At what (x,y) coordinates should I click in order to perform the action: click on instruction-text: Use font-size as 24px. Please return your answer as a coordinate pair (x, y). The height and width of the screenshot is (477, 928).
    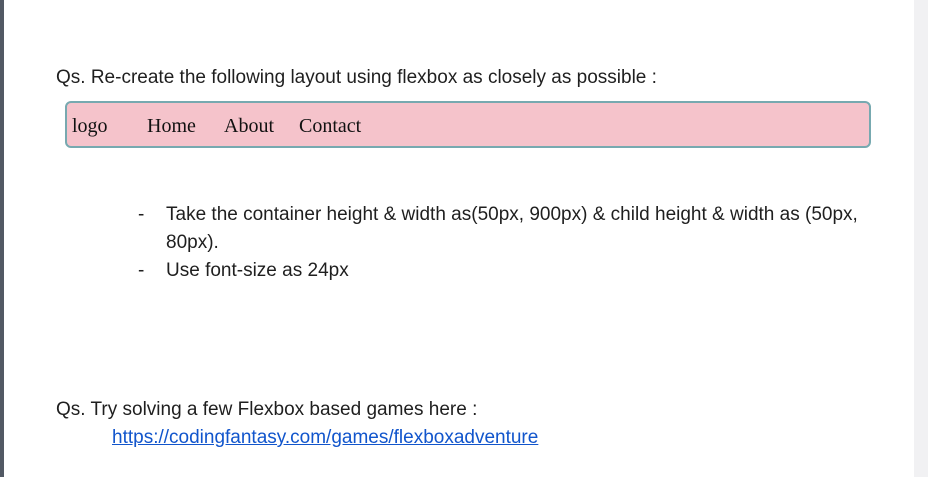
    Looking at the image, I should click on (257, 270).